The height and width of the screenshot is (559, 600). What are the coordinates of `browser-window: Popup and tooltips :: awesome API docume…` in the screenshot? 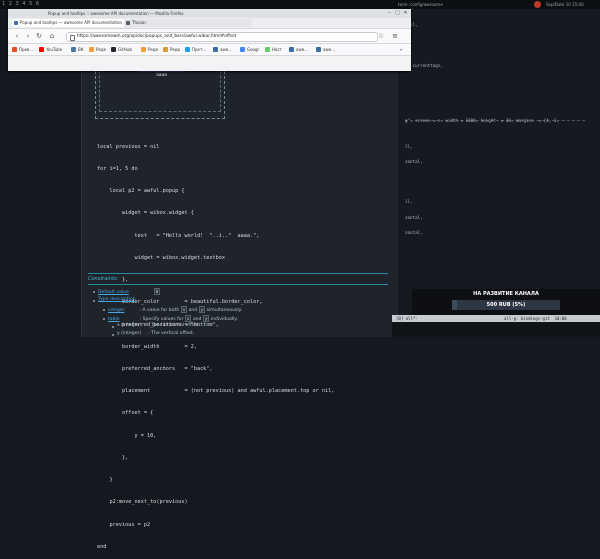 It's located at (209, 40).